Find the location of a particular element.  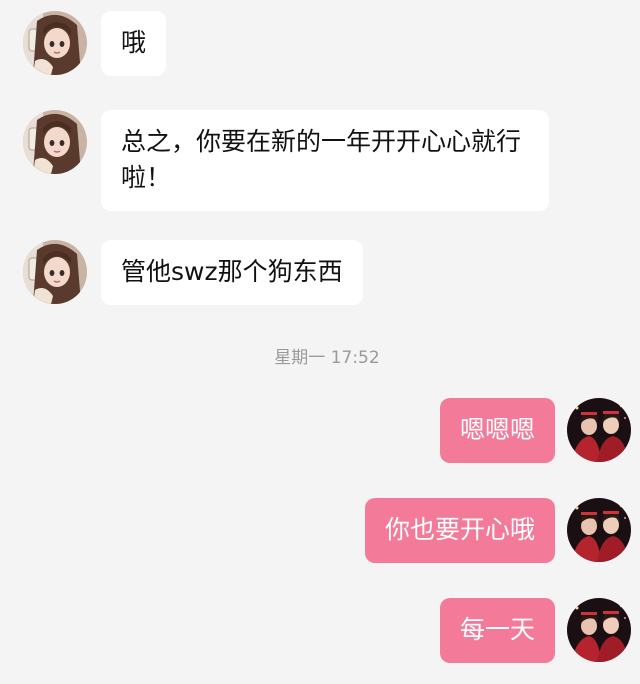

message-text: 嗯嗯嗯 is located at coordinates (497, 429).